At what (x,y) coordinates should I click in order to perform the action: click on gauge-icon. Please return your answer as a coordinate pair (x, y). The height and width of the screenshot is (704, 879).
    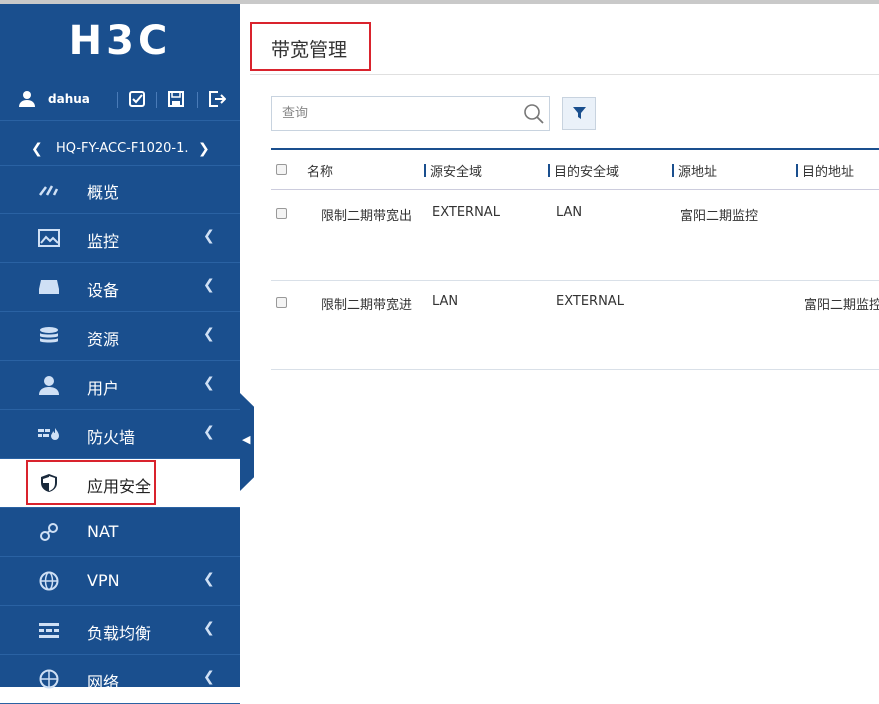
    Looking at the image, I should click on (49, 190).